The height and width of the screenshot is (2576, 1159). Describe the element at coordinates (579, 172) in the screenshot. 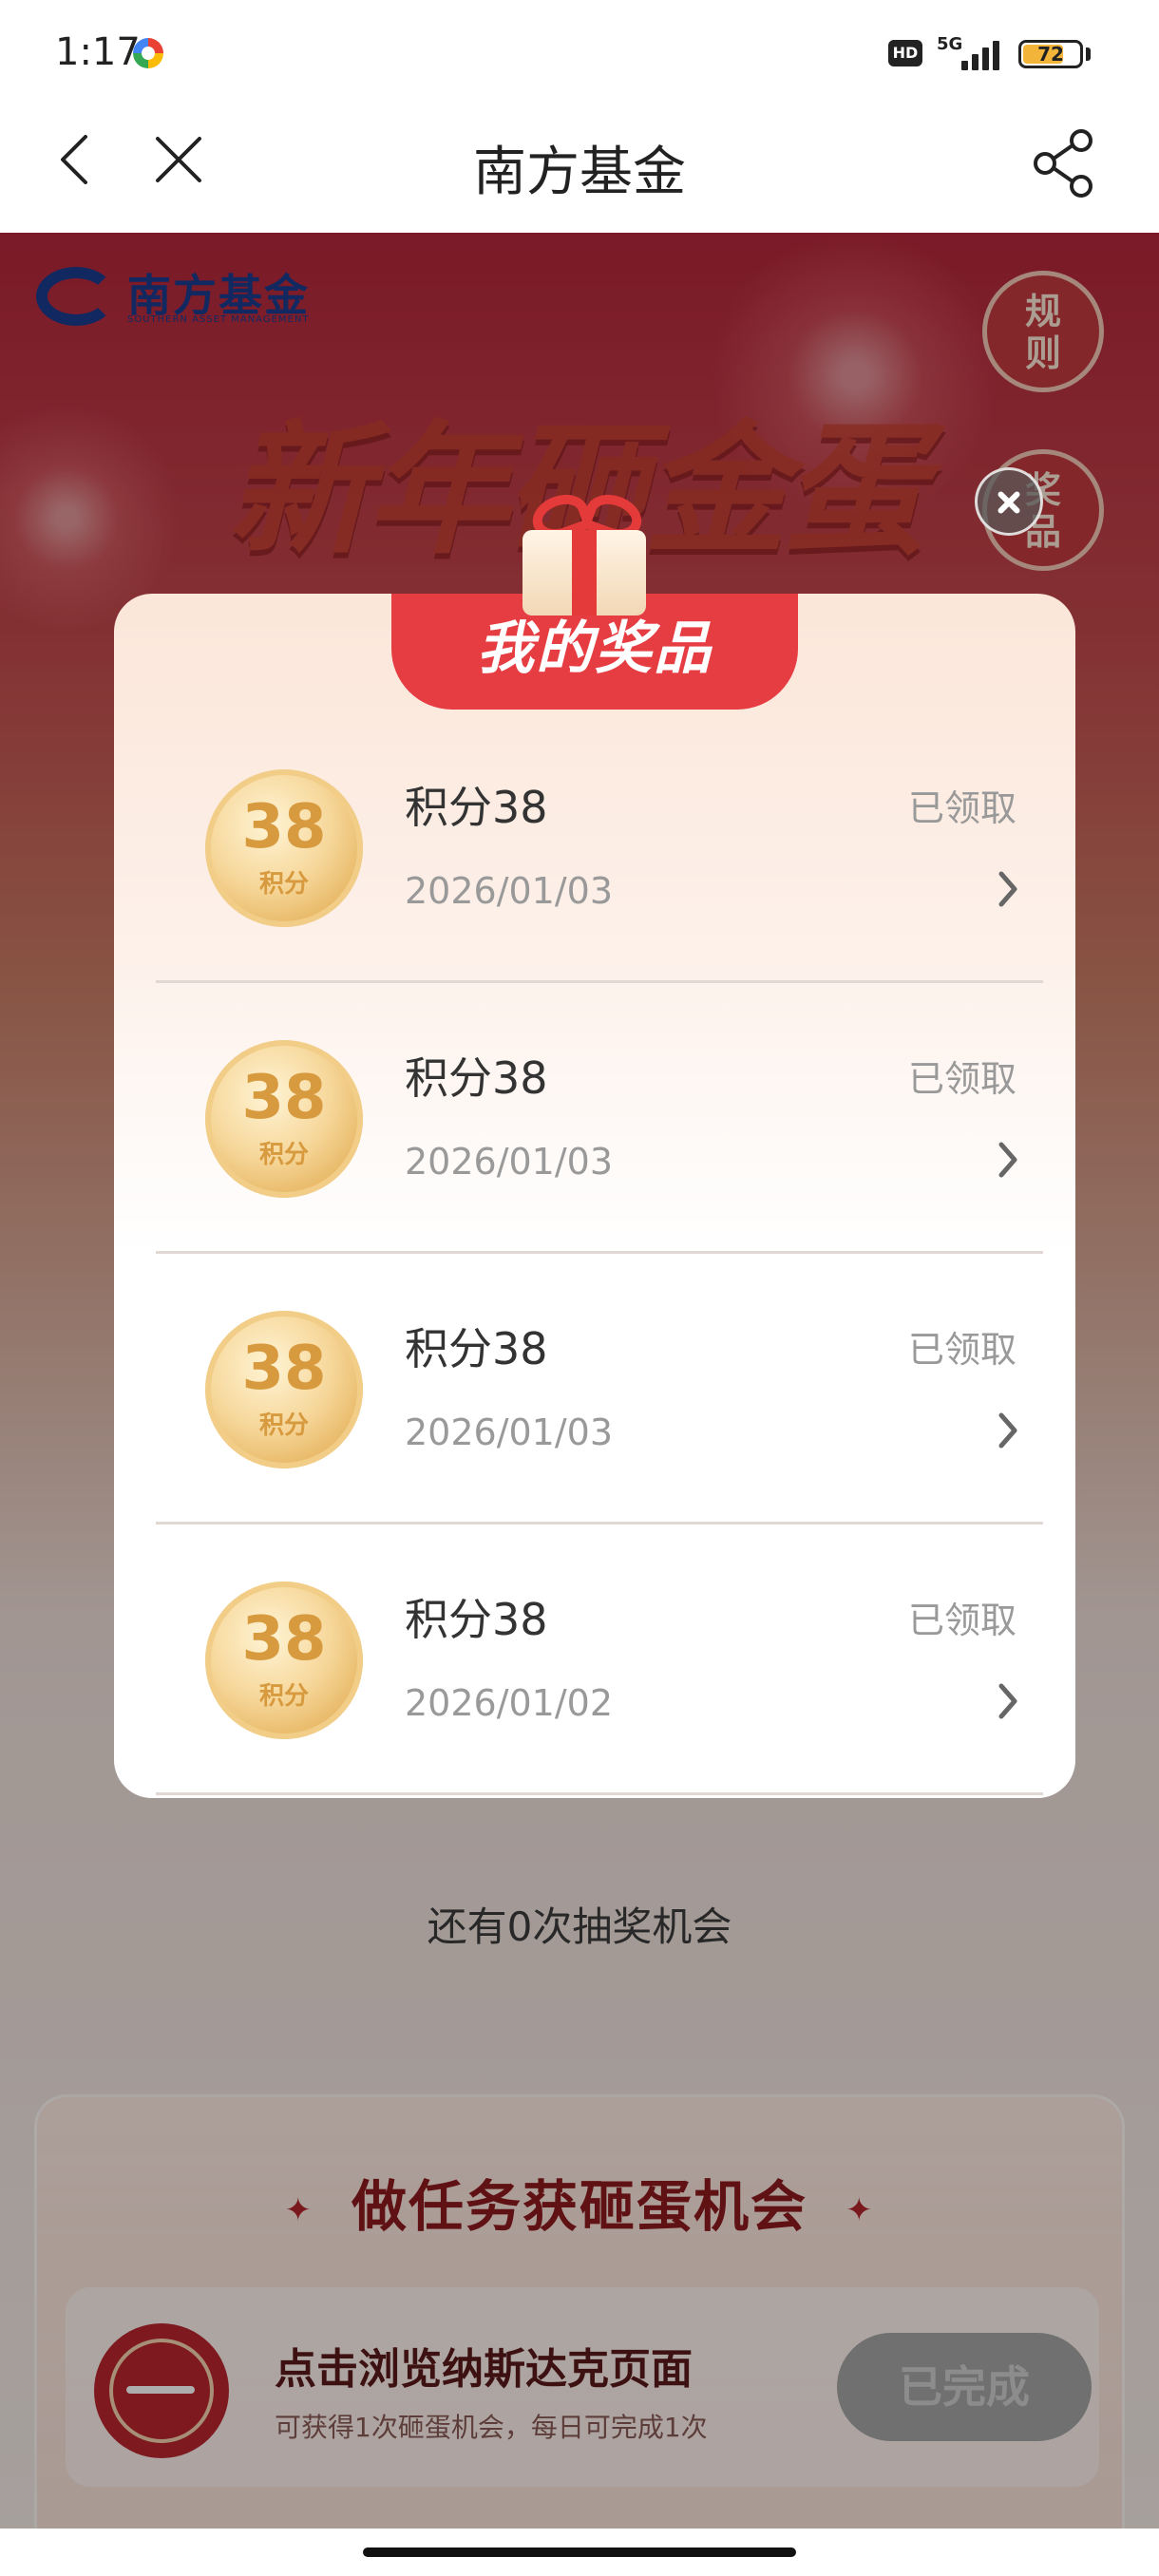

I see `page-title: 南方基金` at that location.